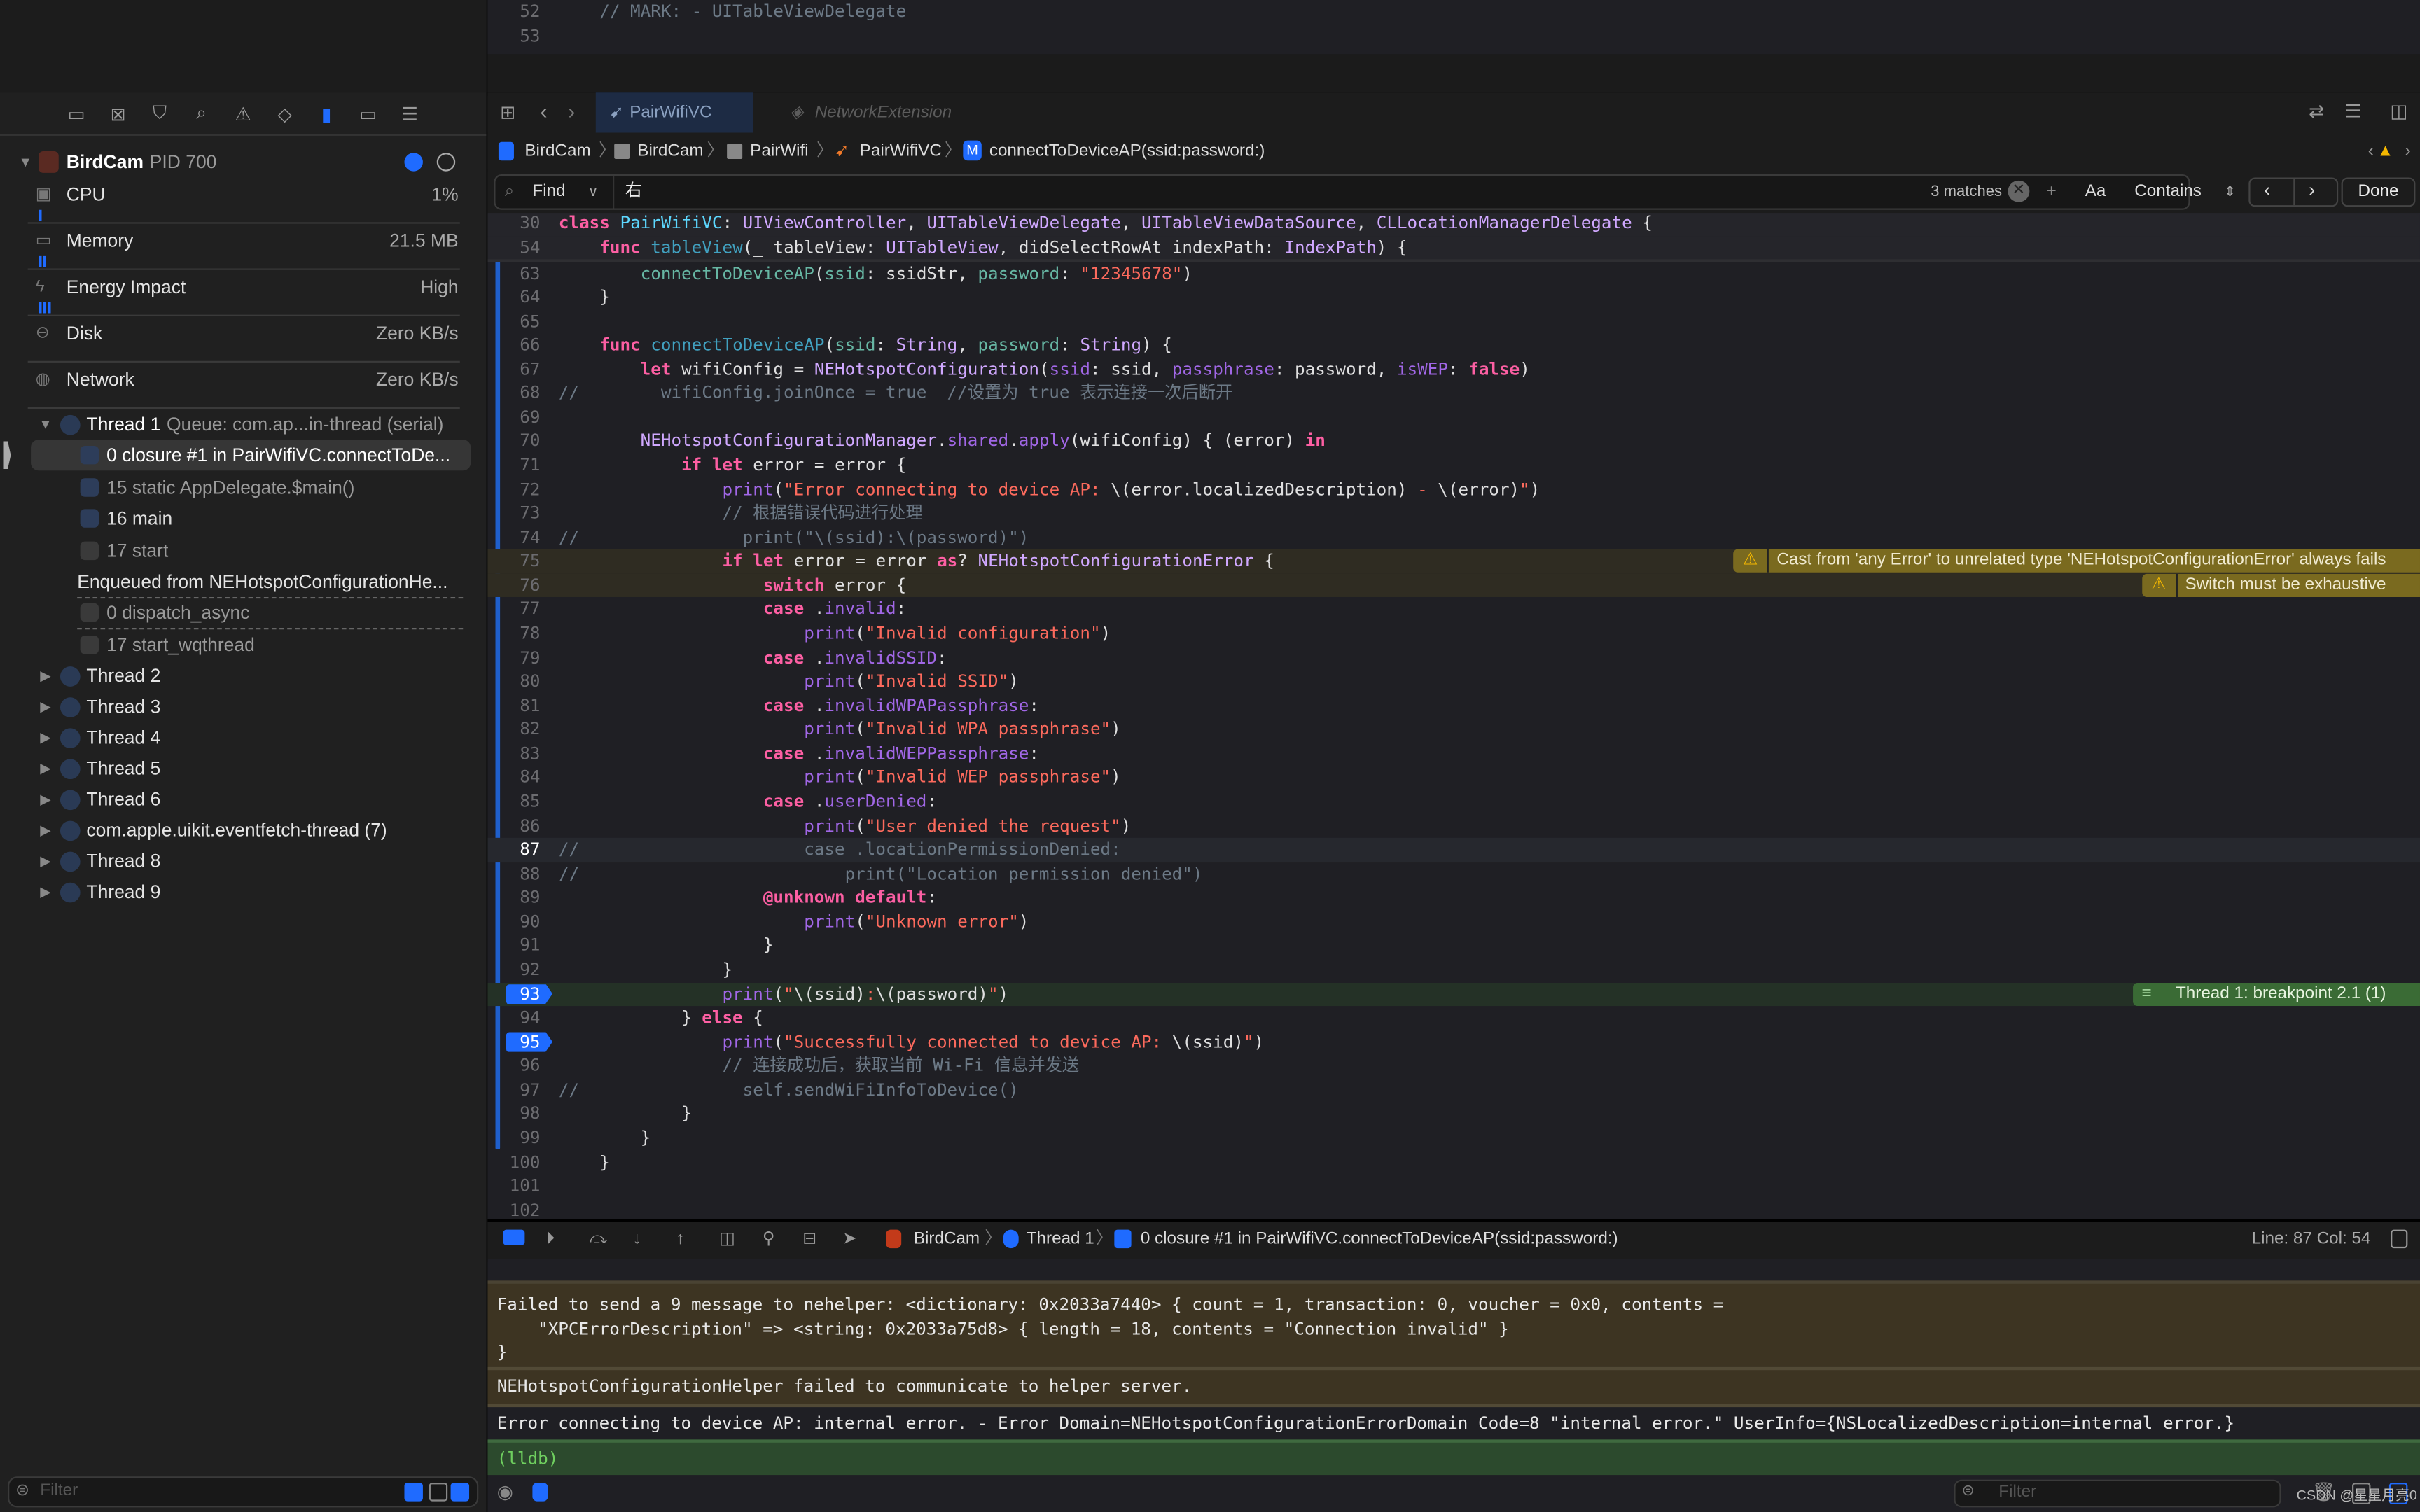 The image size is (2420, 1512). I want to click on line-number: 70, so click(530, 442).